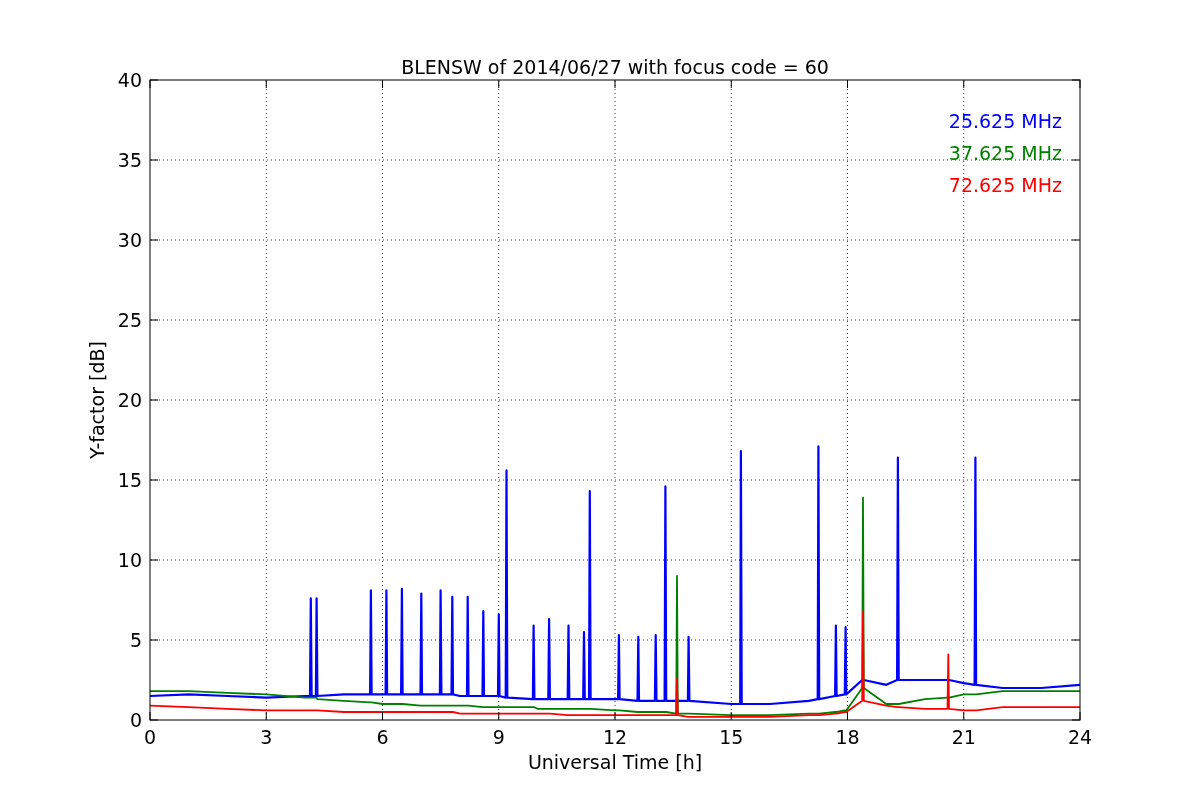  Describe the element at coordinates (97, 400) in the screenshot. I see `y-axis-label: Y-factor [dB]` at that location.